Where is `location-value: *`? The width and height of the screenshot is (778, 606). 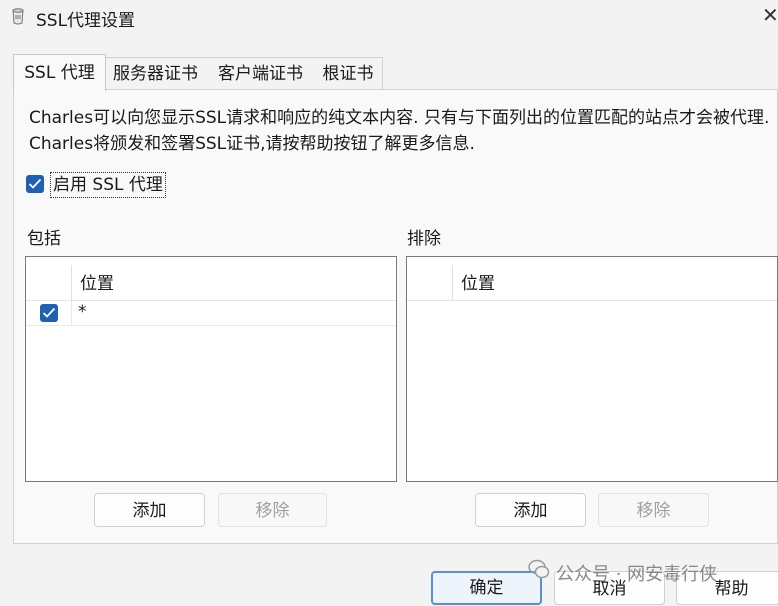 location-value: * is located at coordinates (82, 312).